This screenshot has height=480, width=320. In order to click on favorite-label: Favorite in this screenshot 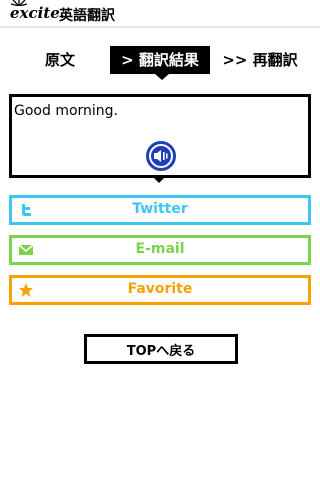, I will do `click(160, 289)`.